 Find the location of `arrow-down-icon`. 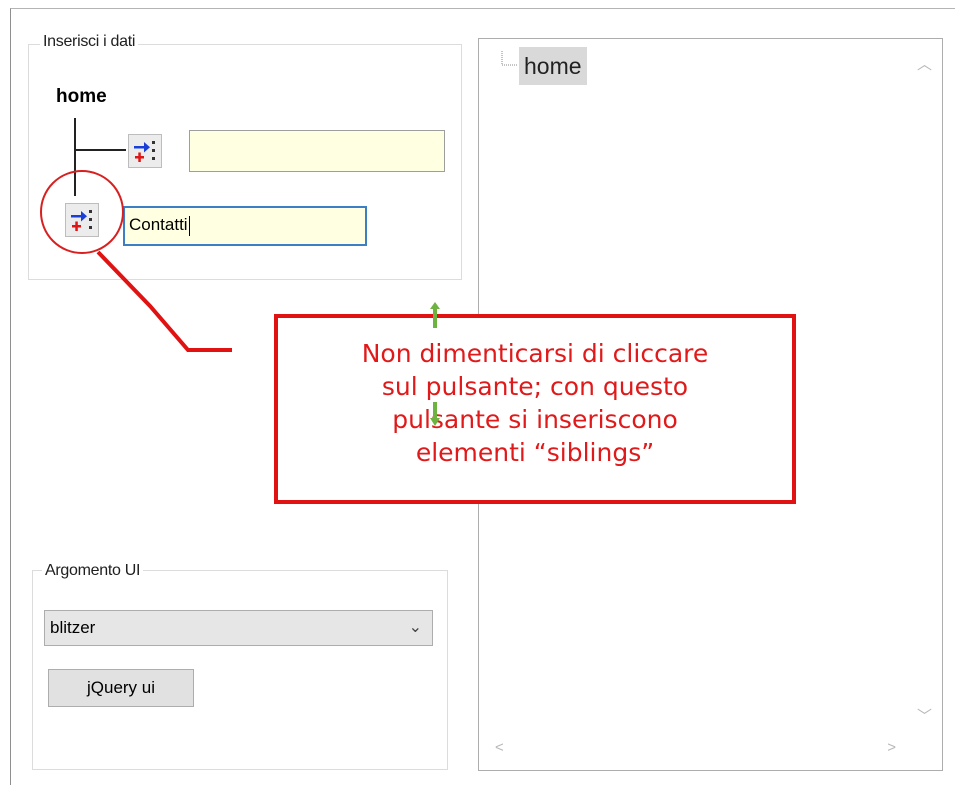

arrow-down-icon is located at coordinates (435, 414).